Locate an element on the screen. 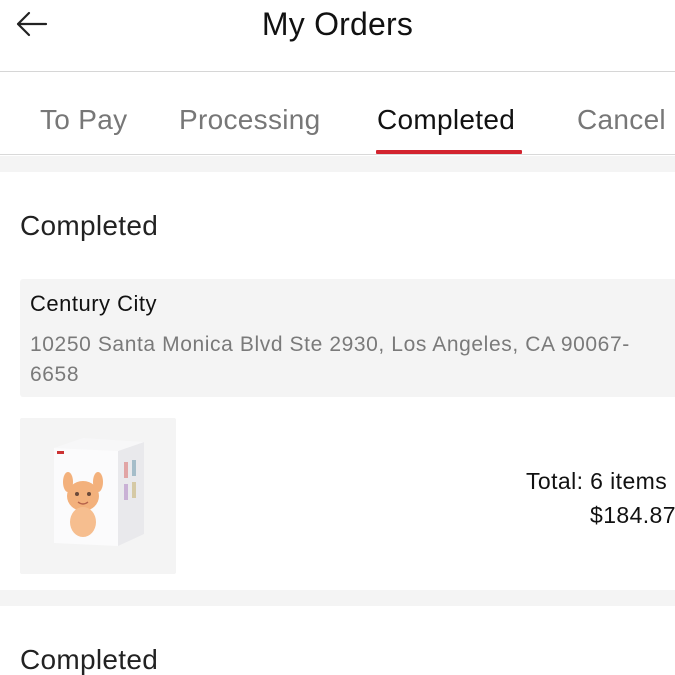 The image size is (675, 675). page-title: My Orders is located at coordinates (337, 24).